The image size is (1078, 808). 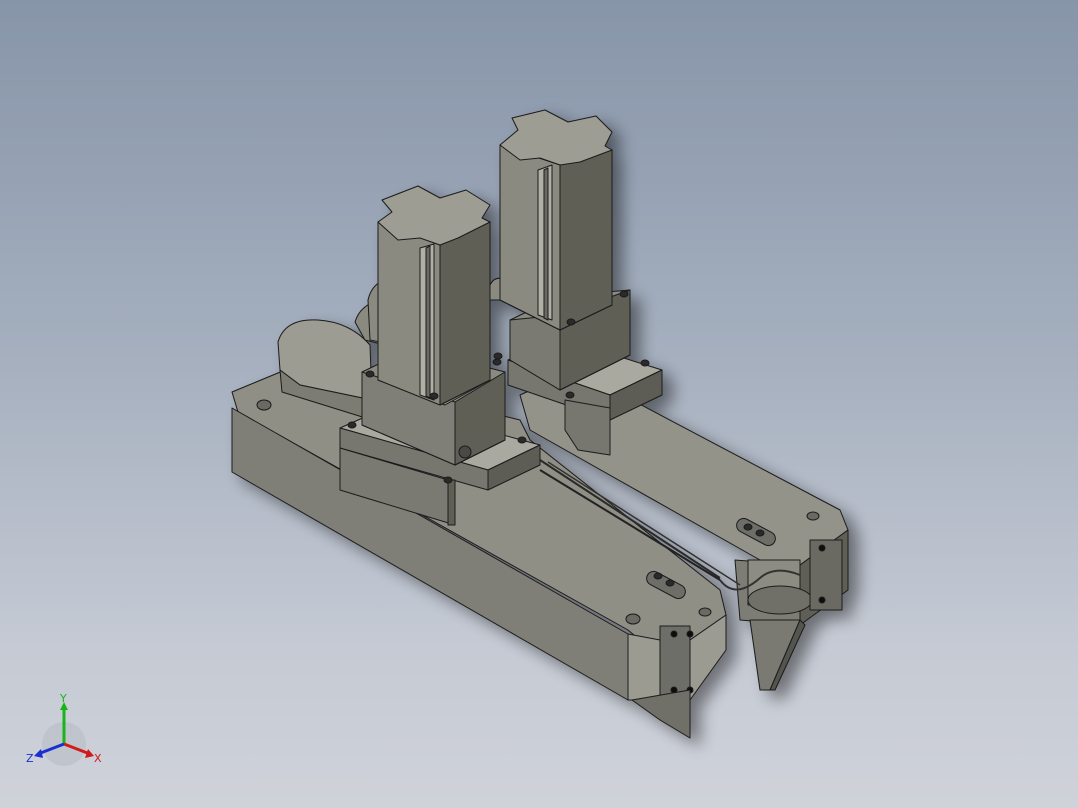 I want to click on coordinate-triad: Y X Z, so click(x=67, y=732).